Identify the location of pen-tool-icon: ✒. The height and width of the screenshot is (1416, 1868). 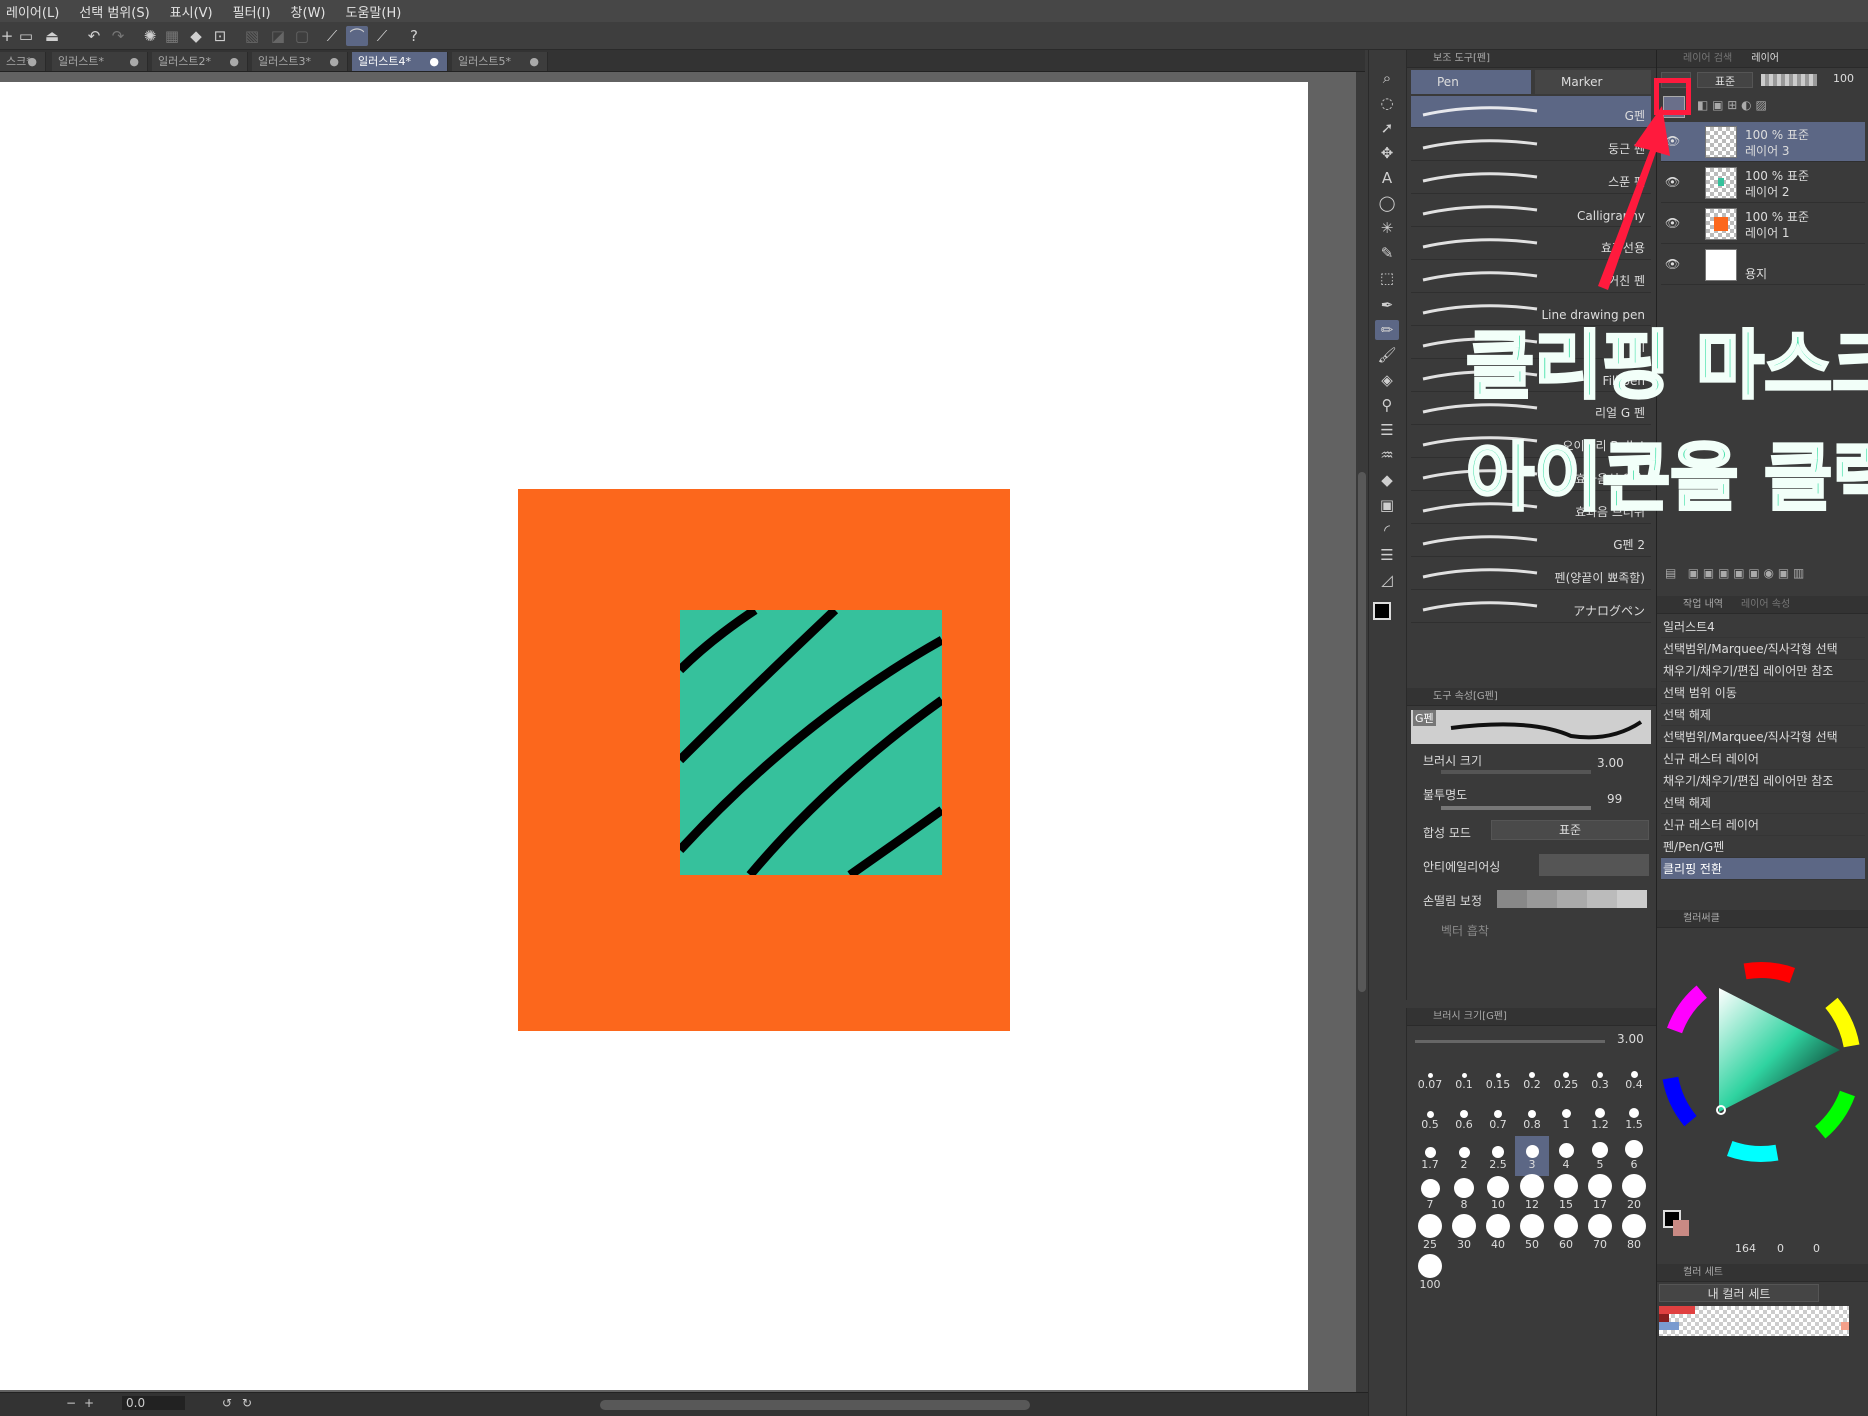
(1387, 305).